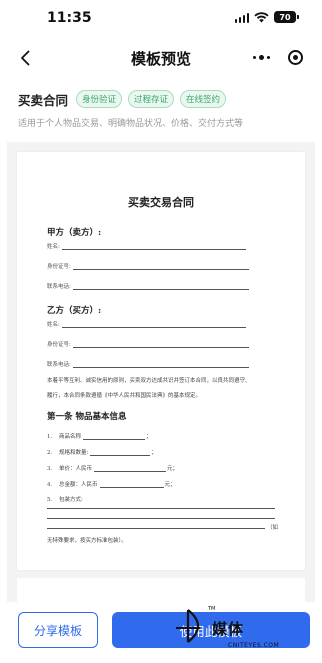 The width and height of the screenshot is (322, 663). Describe the element at coordinates (146, 246) in the screenshot. I see `party-a-name-field: 姓名:` at that location.